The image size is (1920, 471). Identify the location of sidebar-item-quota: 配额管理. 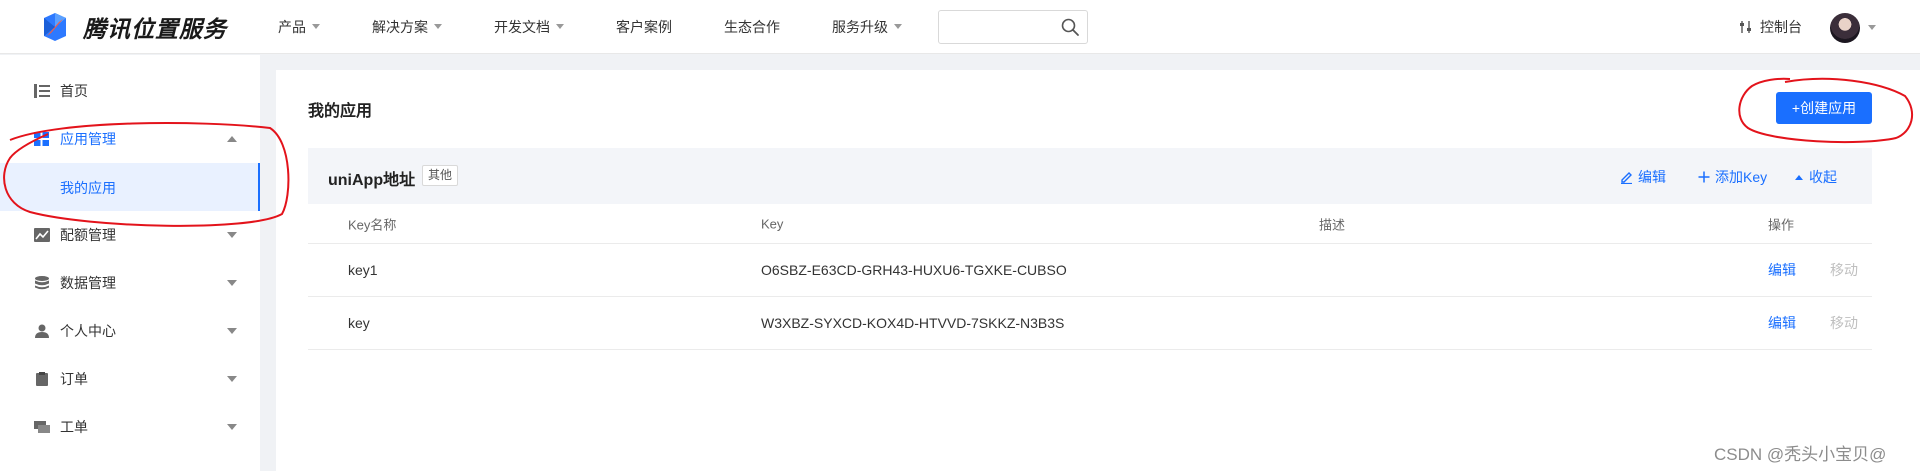
(130, 235).